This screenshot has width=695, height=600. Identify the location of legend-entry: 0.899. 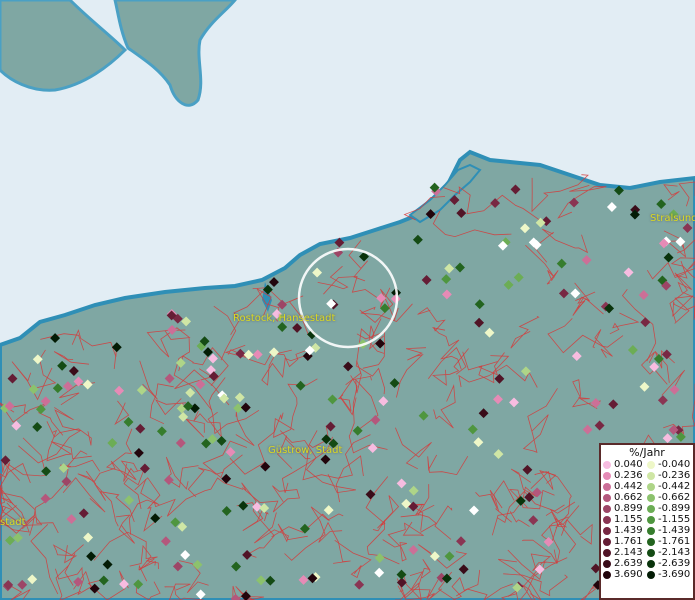
(625, 508).